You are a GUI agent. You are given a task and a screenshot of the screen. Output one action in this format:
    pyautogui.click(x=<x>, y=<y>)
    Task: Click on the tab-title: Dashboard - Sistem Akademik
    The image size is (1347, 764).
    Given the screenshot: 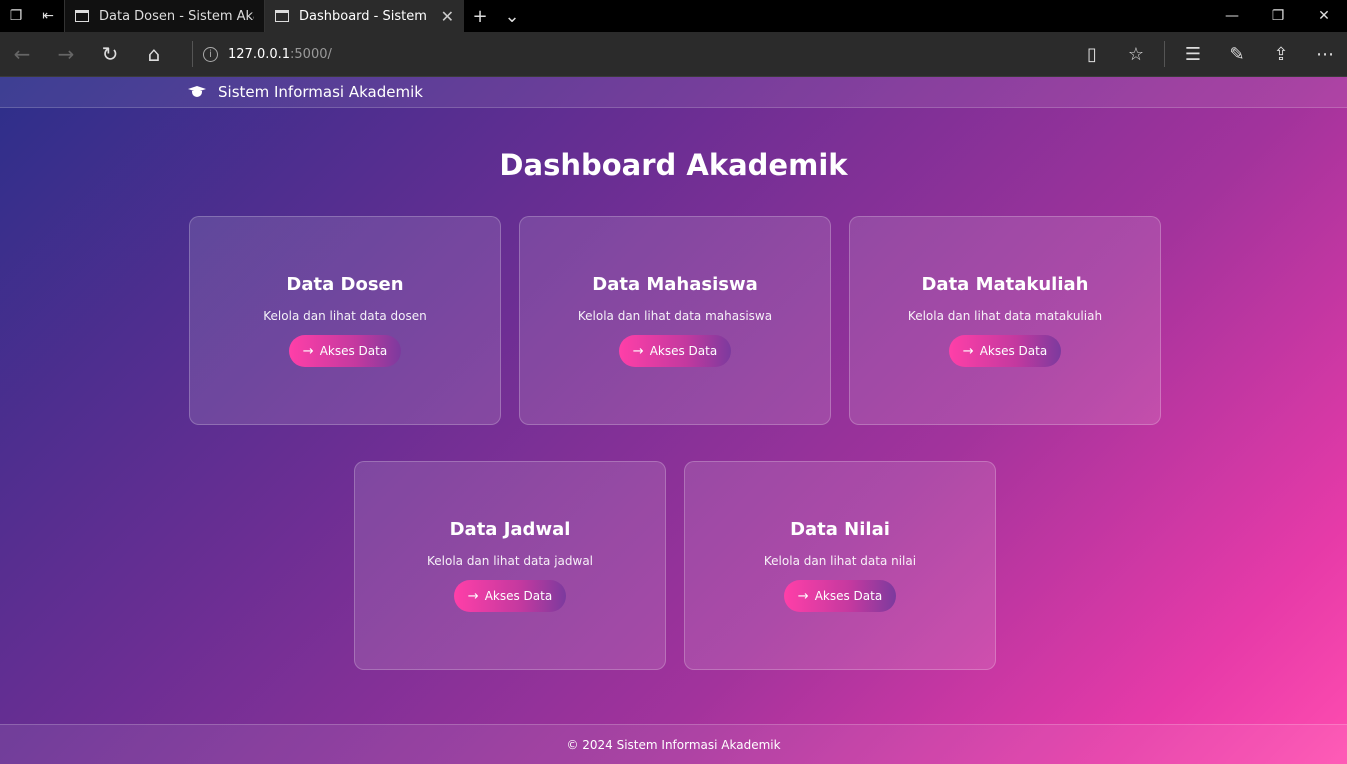 What is the action you would take?
    pyautogui.click(x=365, y=16)
    